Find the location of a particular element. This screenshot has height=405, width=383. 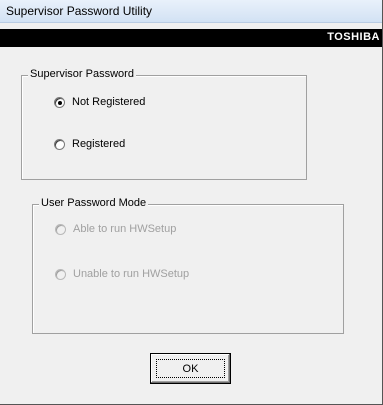

brand-banner: TOSHIBA is located at coordinates (191, 38).